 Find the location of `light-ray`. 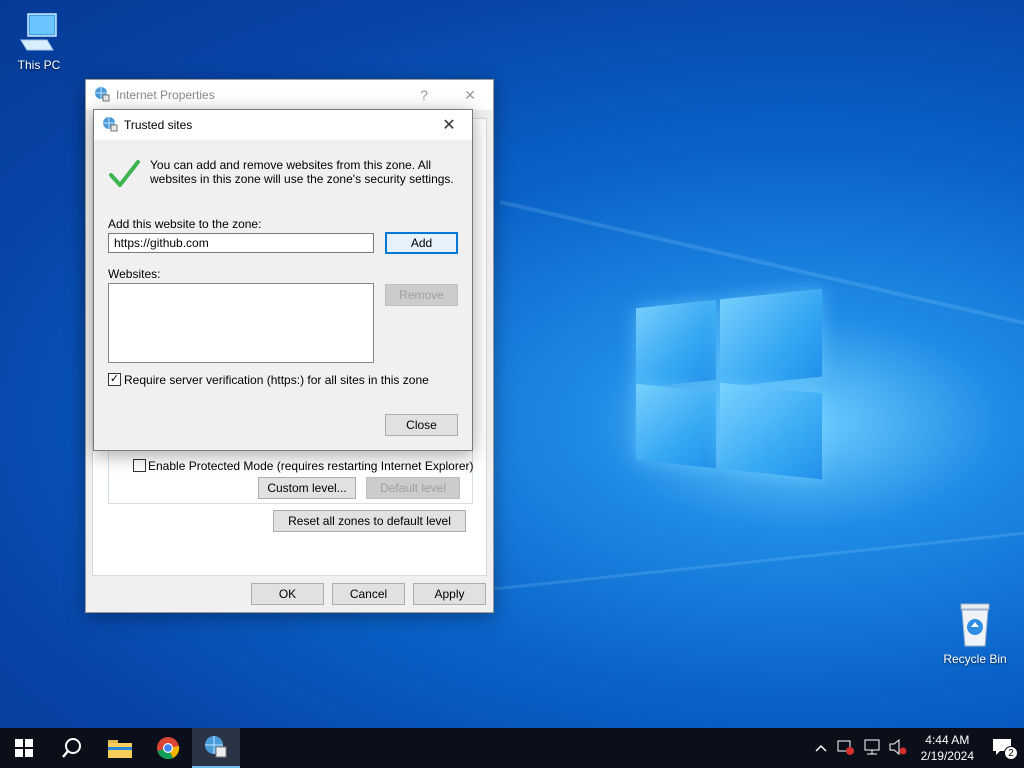

light-ray is located at coordinates (746, 560).